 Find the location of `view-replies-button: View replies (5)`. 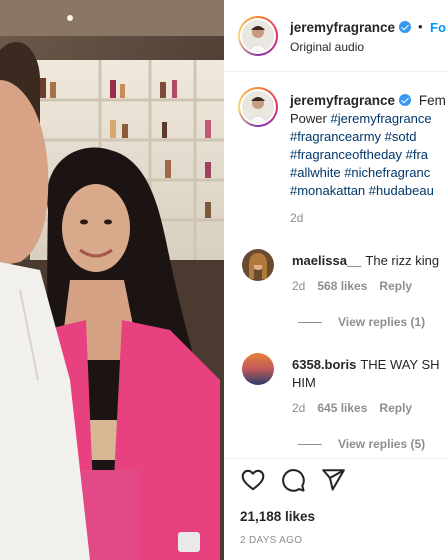

view-replies-button: View replies (5) is located at coordinates (361, 444).